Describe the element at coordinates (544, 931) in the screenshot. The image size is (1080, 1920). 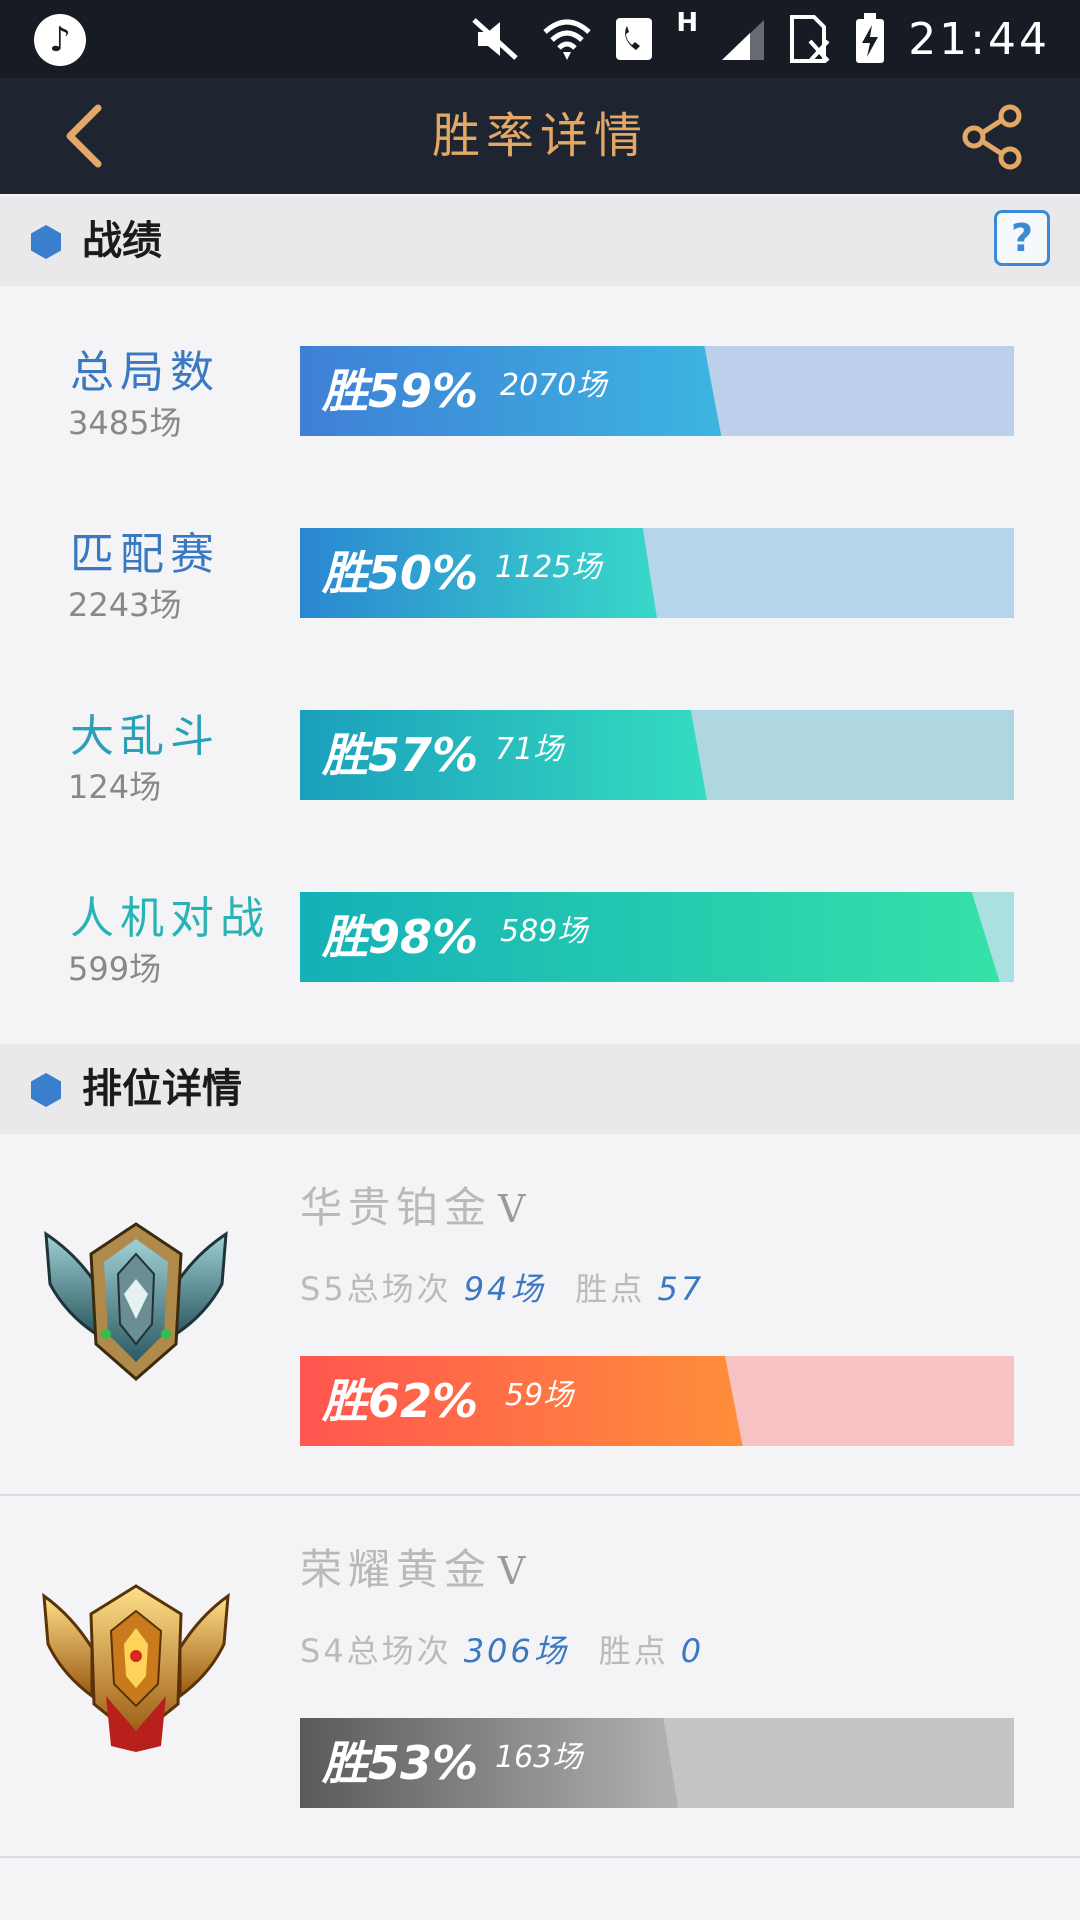
I see `win-games-label: 589场` at that location.